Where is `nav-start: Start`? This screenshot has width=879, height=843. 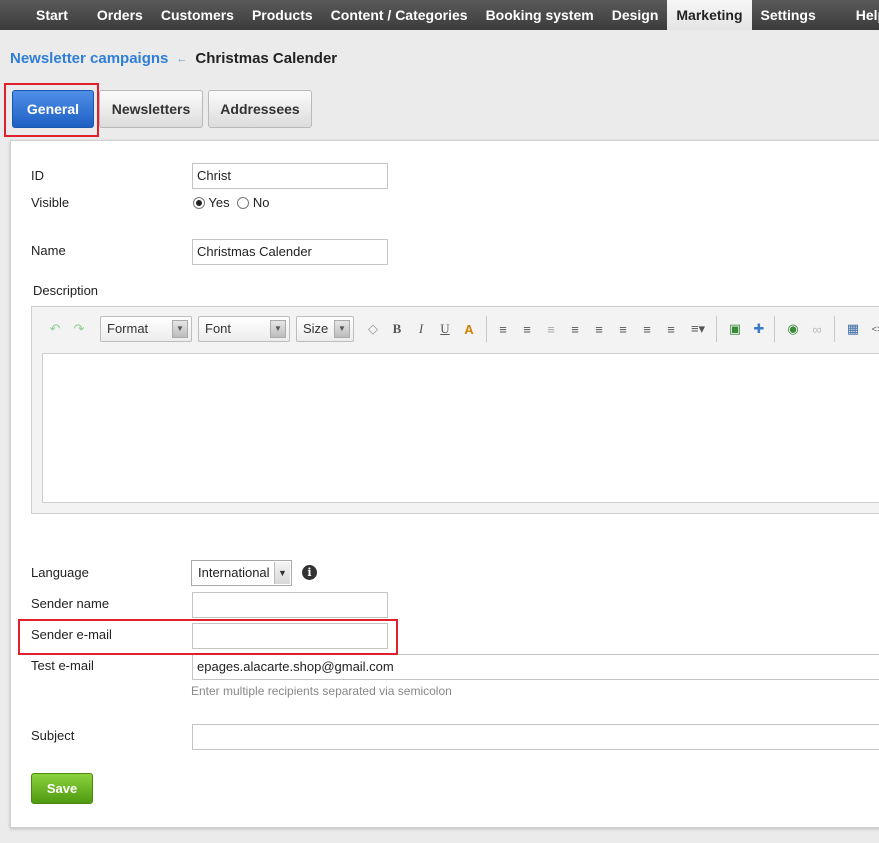 nav-start: Start is located at coordinates (44, 15).